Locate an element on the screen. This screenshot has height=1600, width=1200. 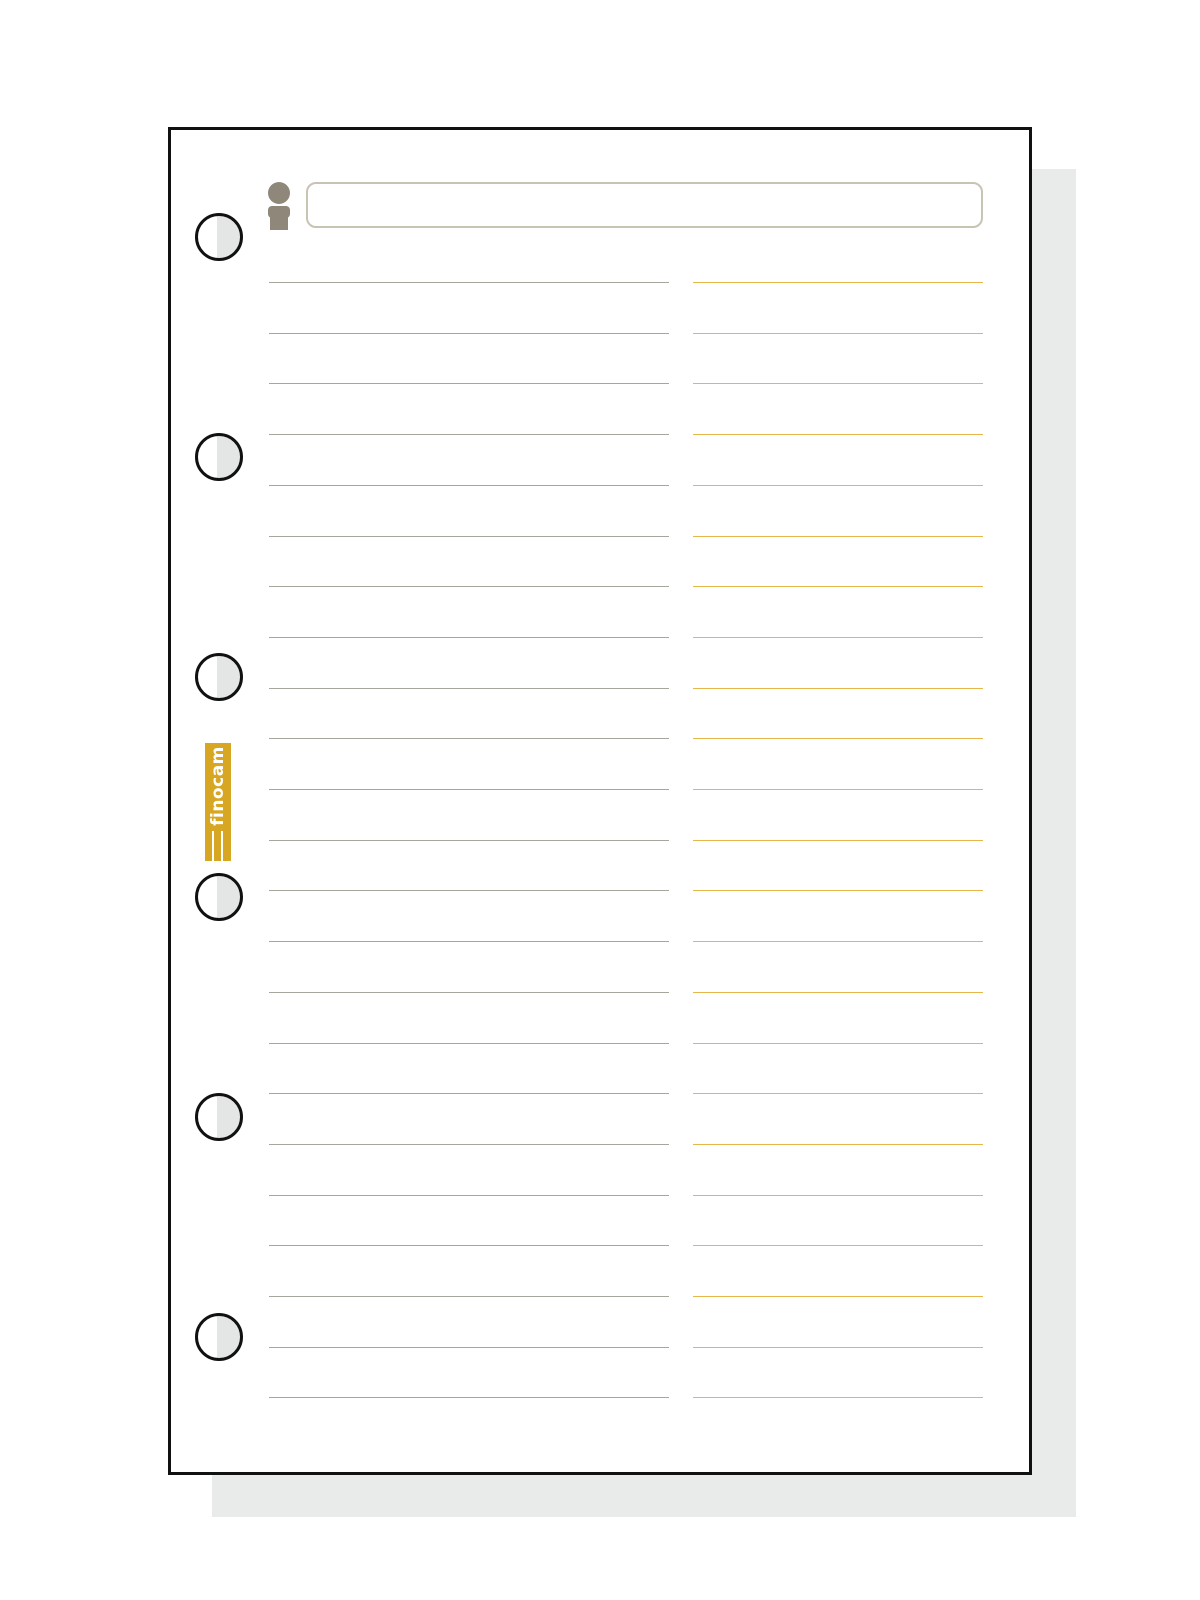
brand-name: finocam is located at coordinates (218, 786).